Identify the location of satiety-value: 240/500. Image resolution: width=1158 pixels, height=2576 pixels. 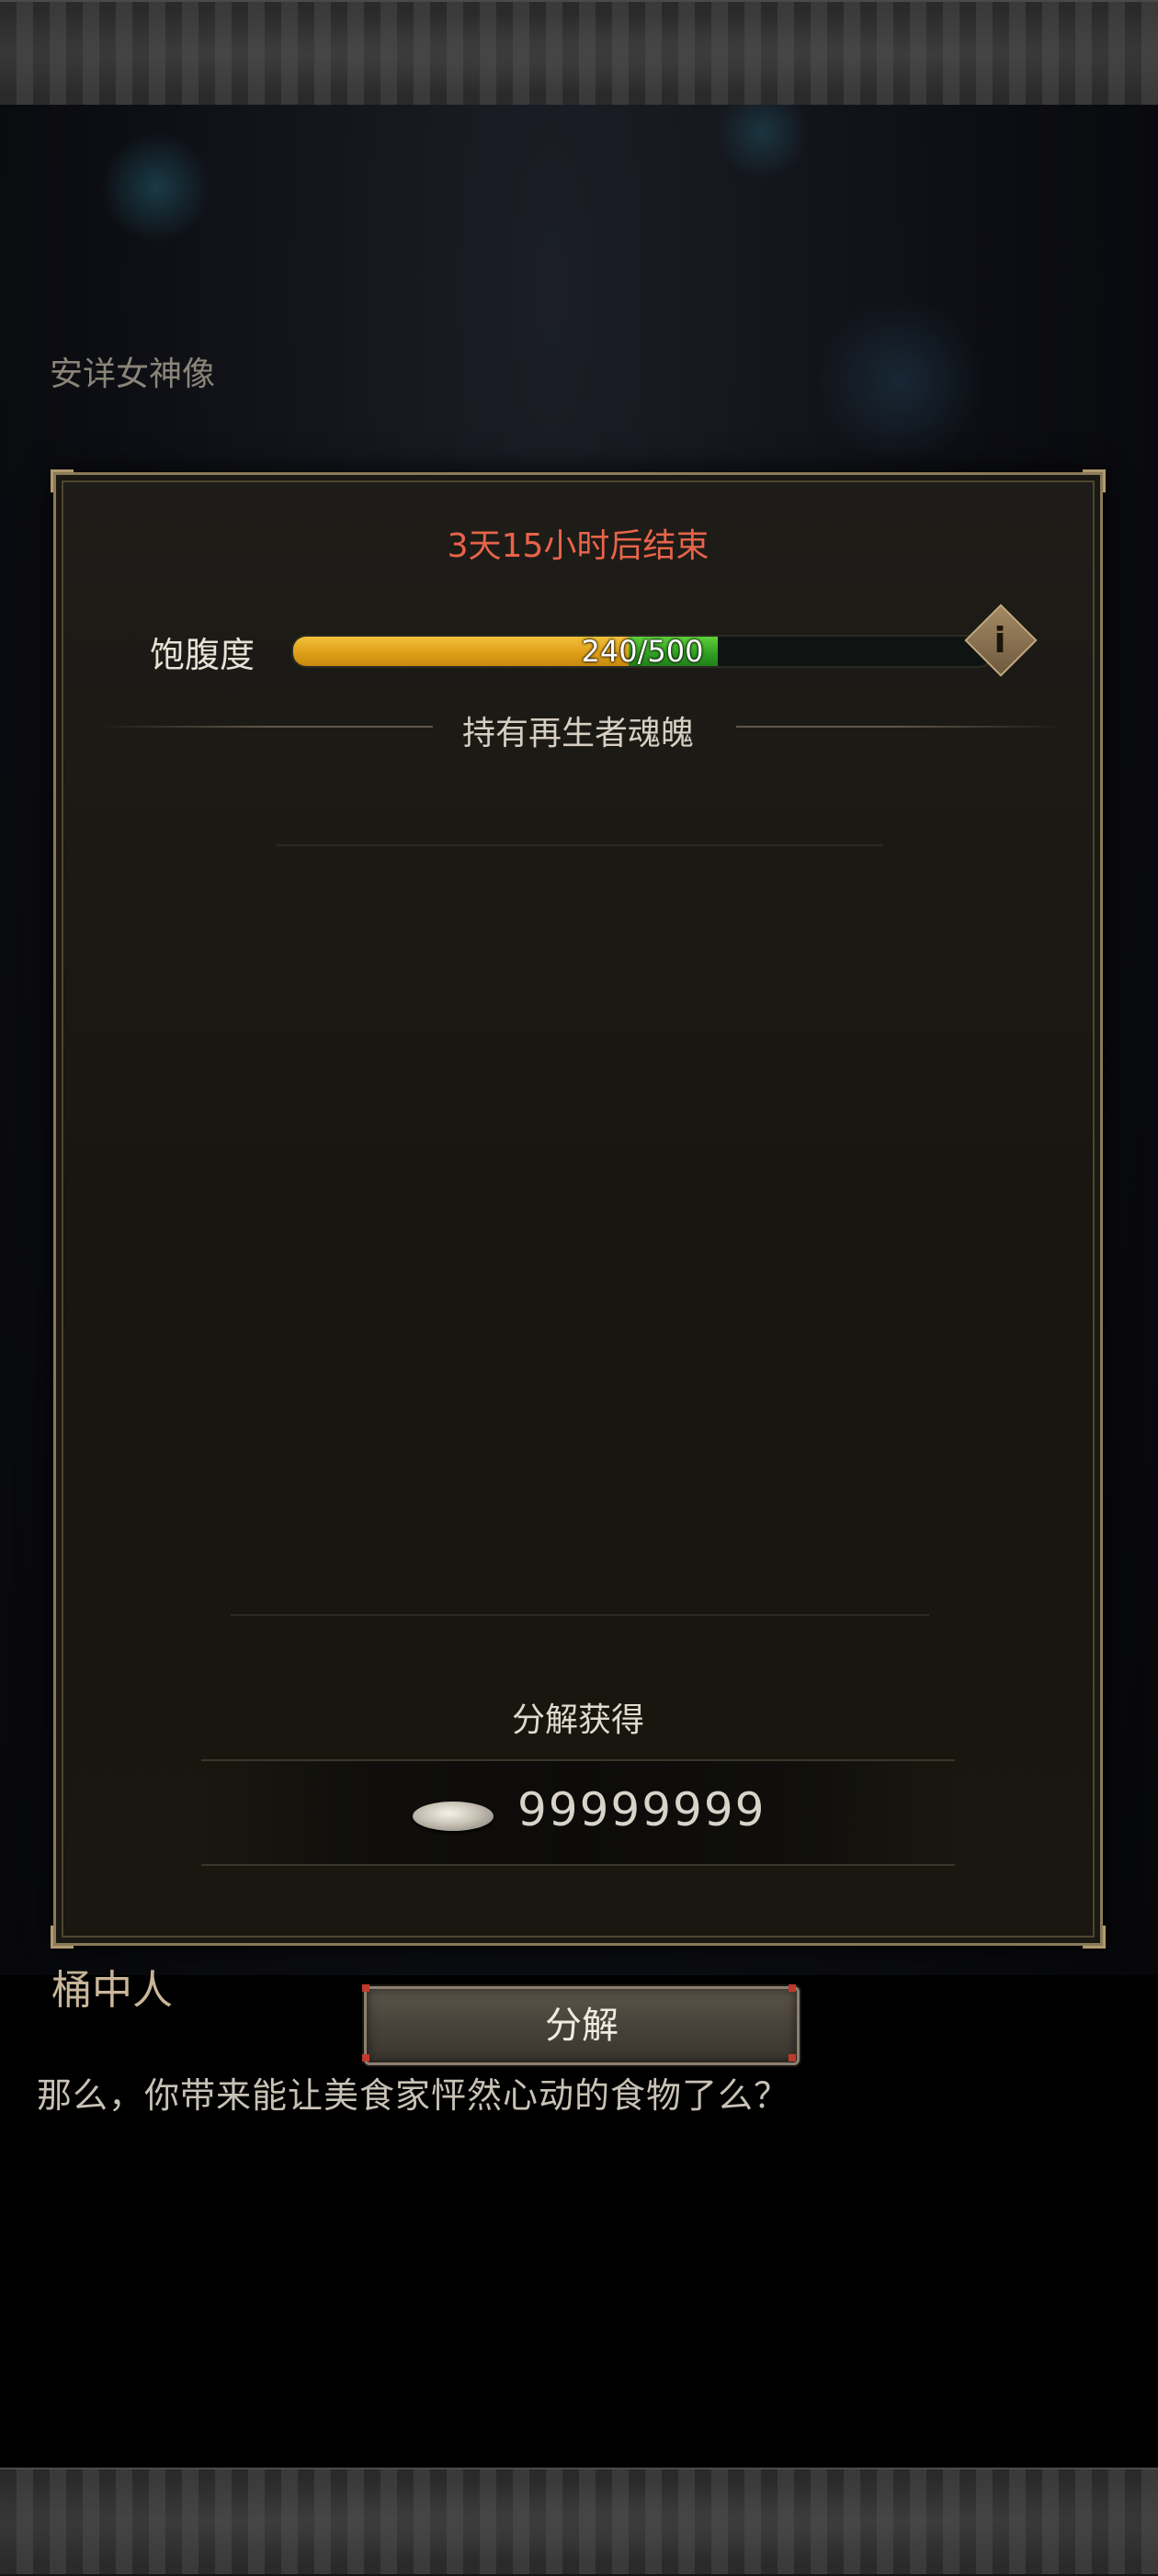
(642, 651).